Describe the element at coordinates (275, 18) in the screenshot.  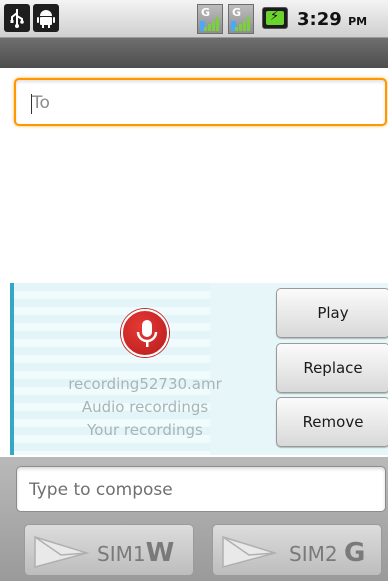
I see `battery-charging-icon: ⚡` at that location.